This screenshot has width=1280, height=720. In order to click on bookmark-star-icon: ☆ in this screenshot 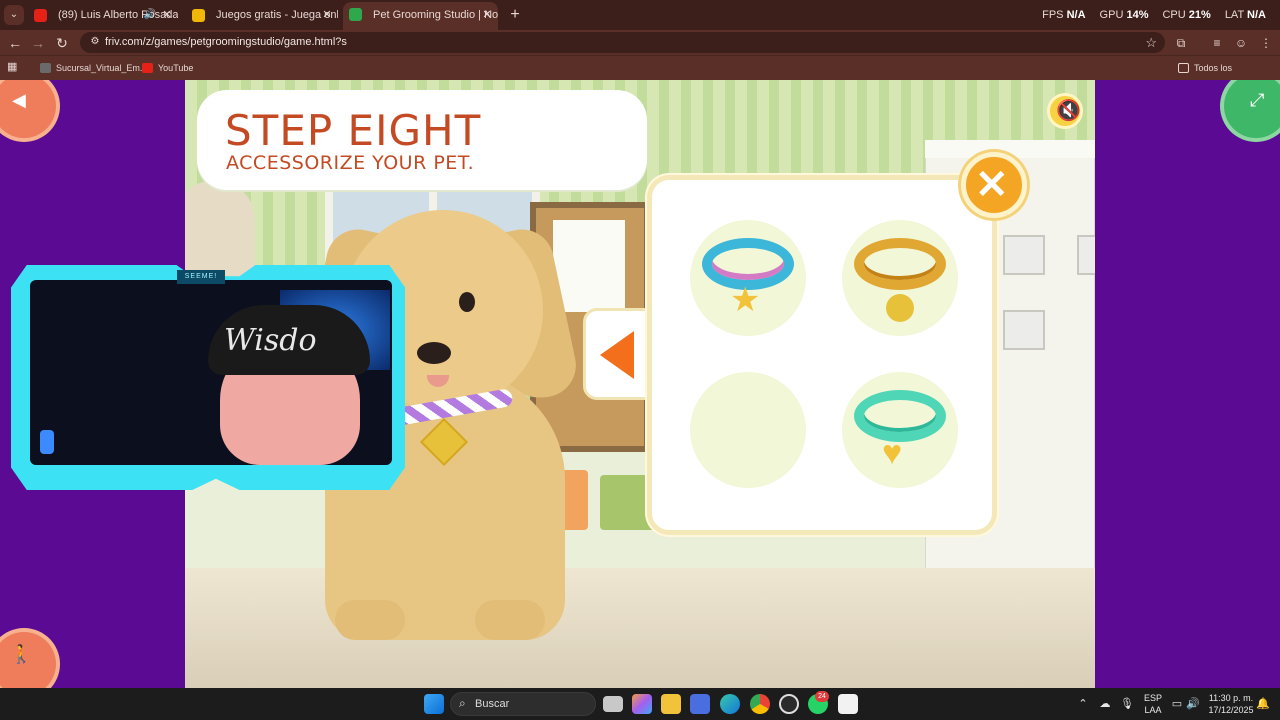, I will do `click(1151, 42)`.